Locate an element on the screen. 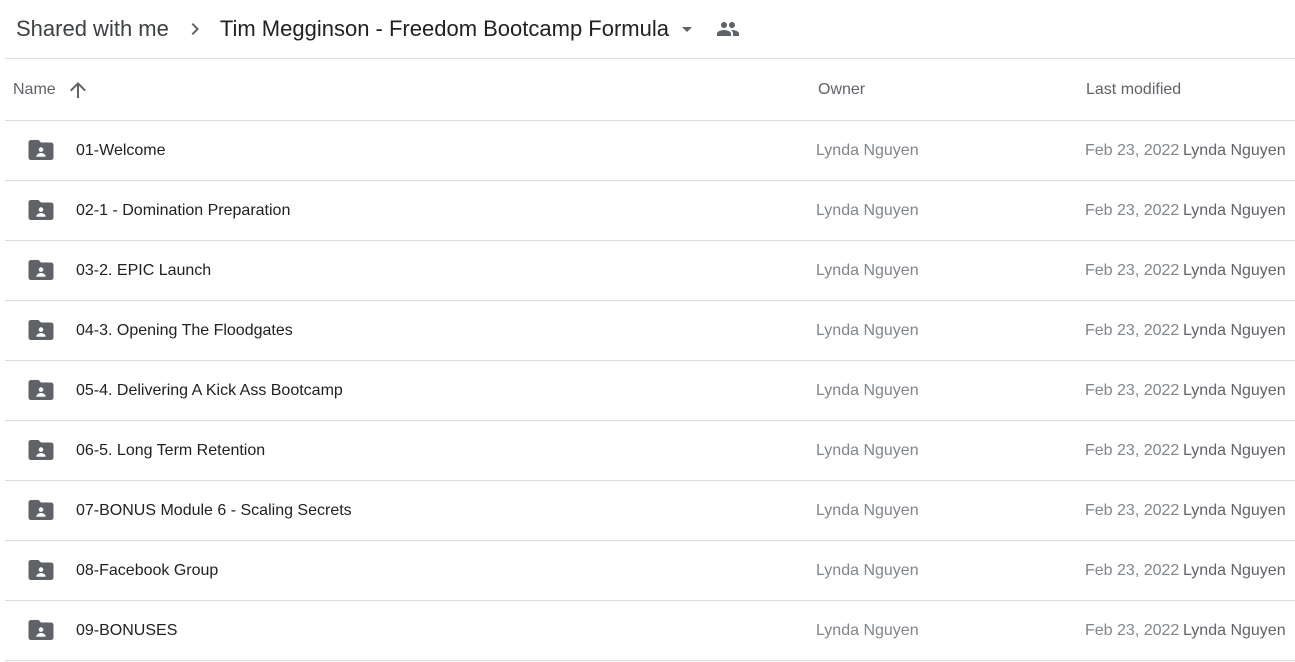  file-name: 03-2. EPIC Launch is located at coordinates (144, 270).